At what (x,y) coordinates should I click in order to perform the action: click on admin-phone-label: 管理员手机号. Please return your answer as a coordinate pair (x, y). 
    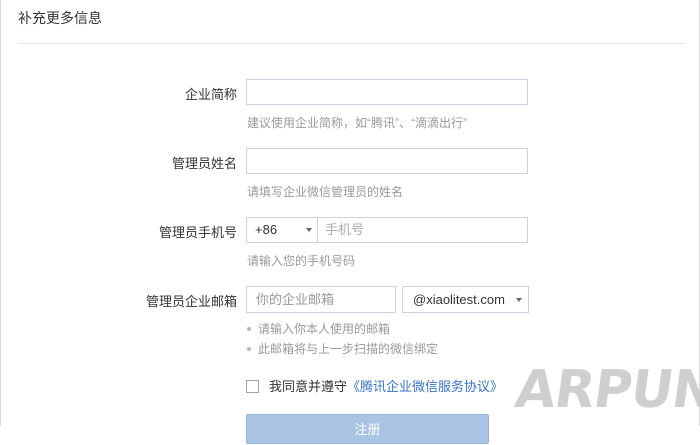
    Looking at the image, I should click on (197, 232).